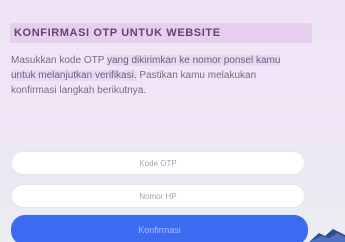 This screenshot has height=242, width=345. I want to click on description-part-1: Masukkan kode OTP, so click(59, 60).